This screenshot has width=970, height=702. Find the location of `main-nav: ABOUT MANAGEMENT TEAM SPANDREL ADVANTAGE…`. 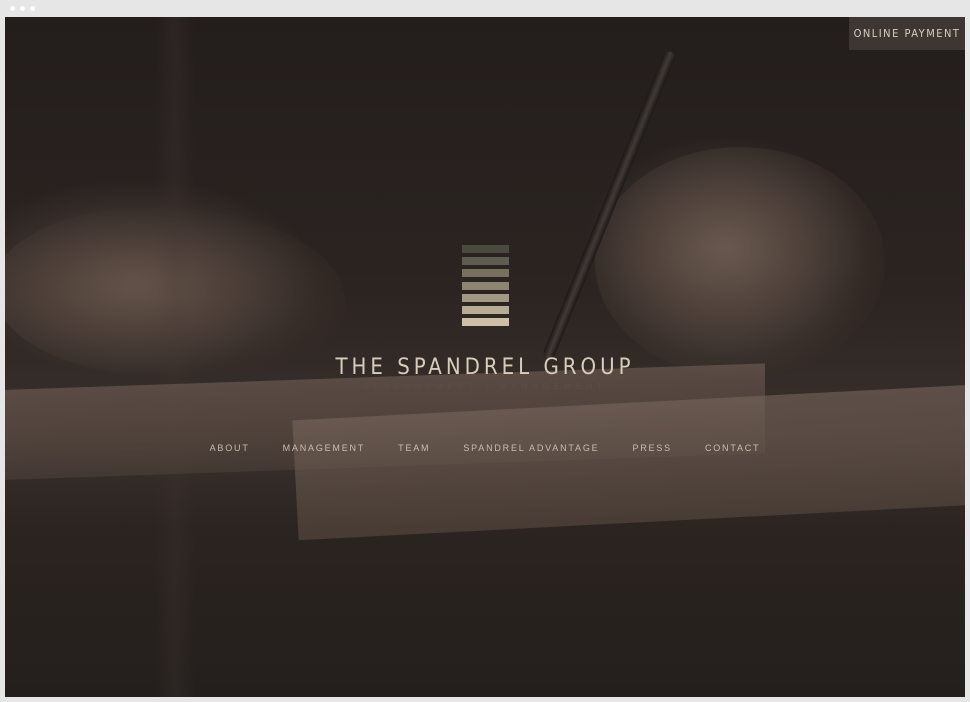

main-nav: ABOUT MANAGEMENT TEAM SPANDREL ADVANTAGE… is located at coordinates (485, 448).